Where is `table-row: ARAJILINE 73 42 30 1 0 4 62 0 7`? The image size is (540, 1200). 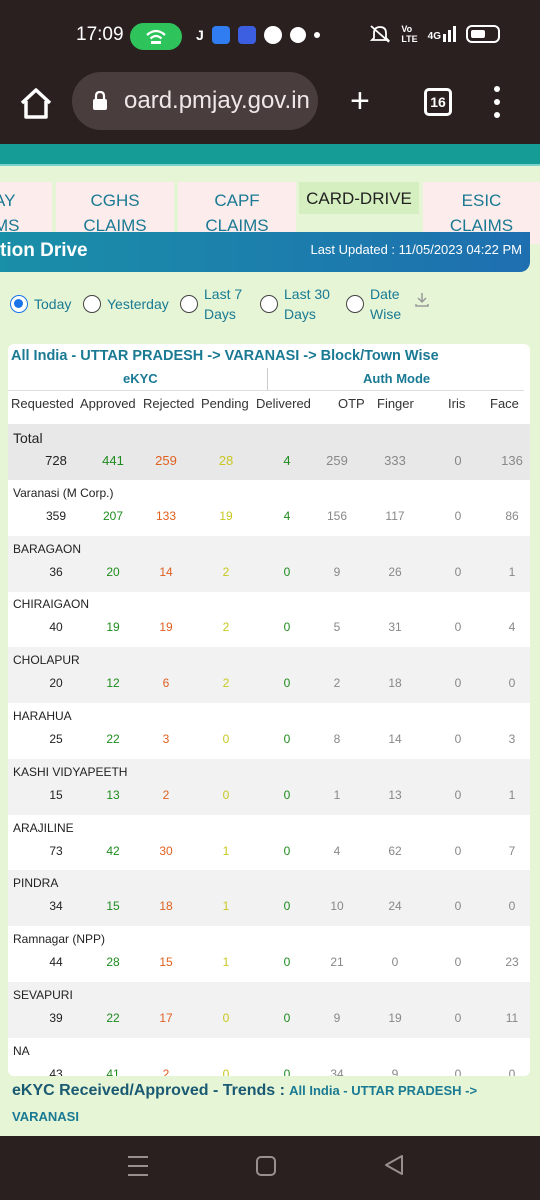
table-row: ARAJILINE 73 42 30 1 0 4 62 0 7 is located at coordinates (269, 843).